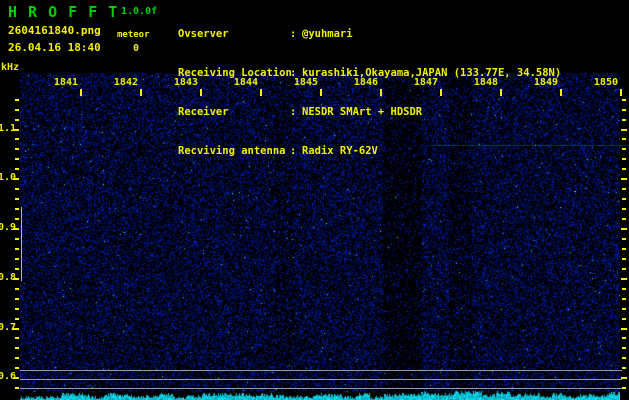 The width and height of the screenshot is (629, 400). Describe the element at coordinates (232, 151) in the screenshot. I see `info-label: Recviving antenna` at that location.